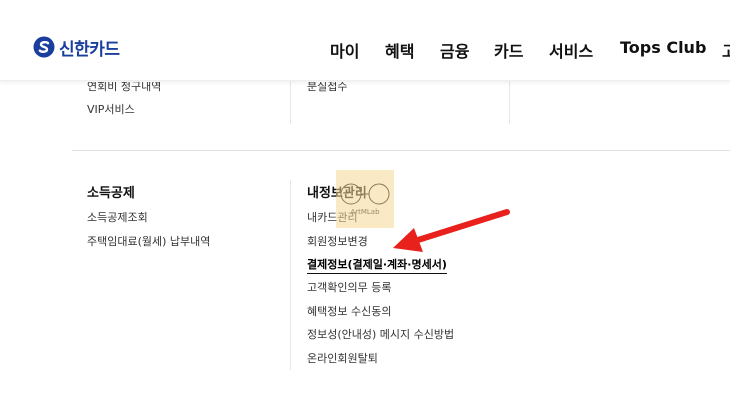 Image resolution: width=730 pixels, height=399 pixels. I want to click on menu-link-payment-info: 결제정보(결제일·계좌·명세서), so click(377, 265).